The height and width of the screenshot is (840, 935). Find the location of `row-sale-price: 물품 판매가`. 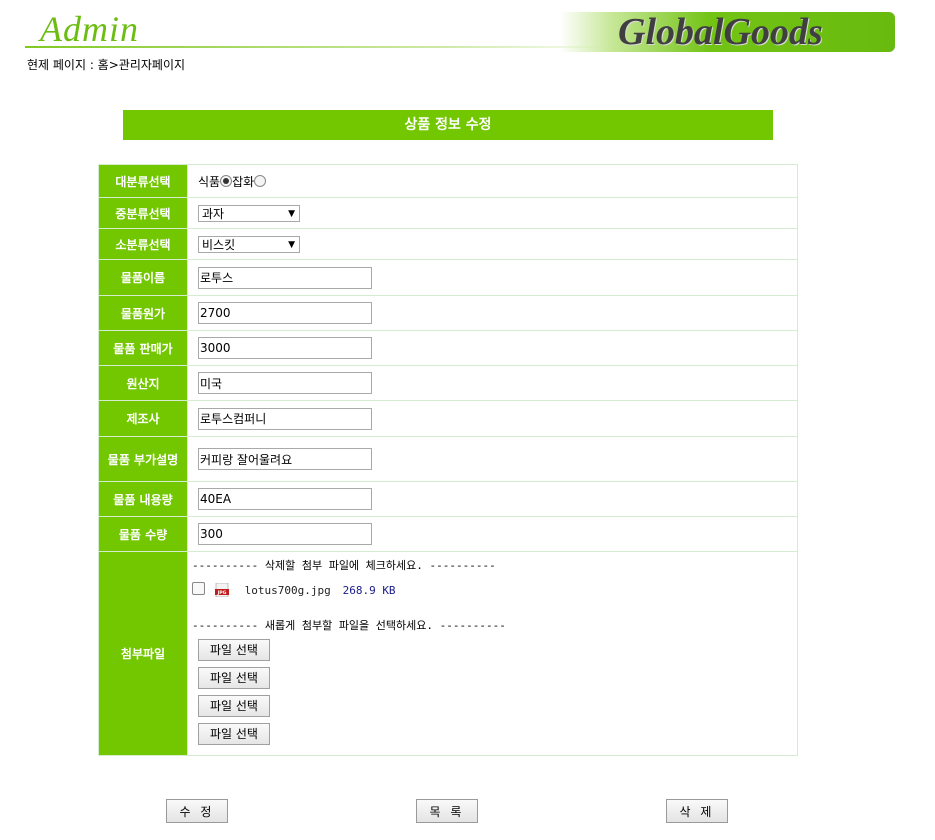

row-sale-price: 물품 판매가 is located at coordinates (448, 348).